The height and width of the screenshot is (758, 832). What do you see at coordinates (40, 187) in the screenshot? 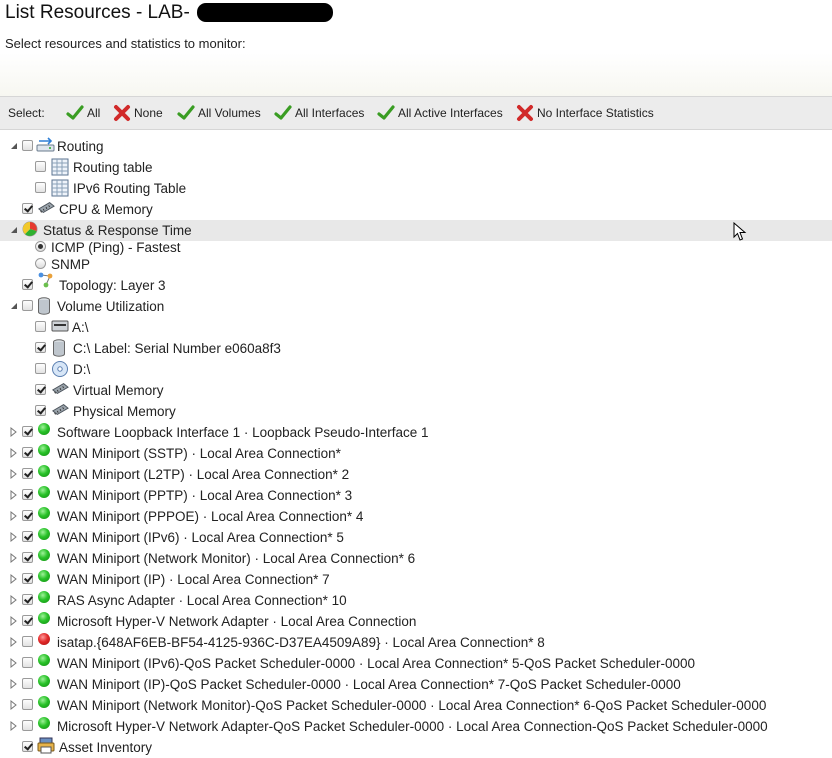
I see `ipv6-routing-table-checkbox` at bounding box center [40, 187].